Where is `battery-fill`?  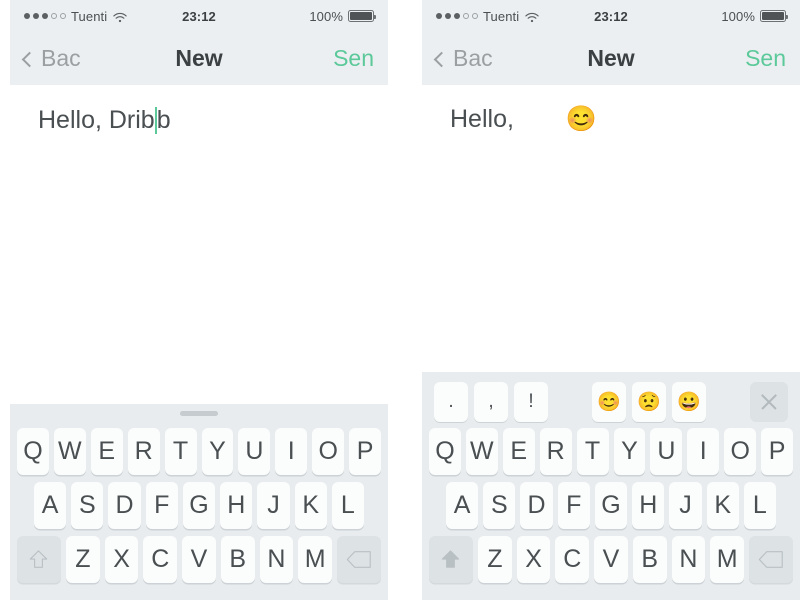
battery-fill is located at coordinates (773, 16).